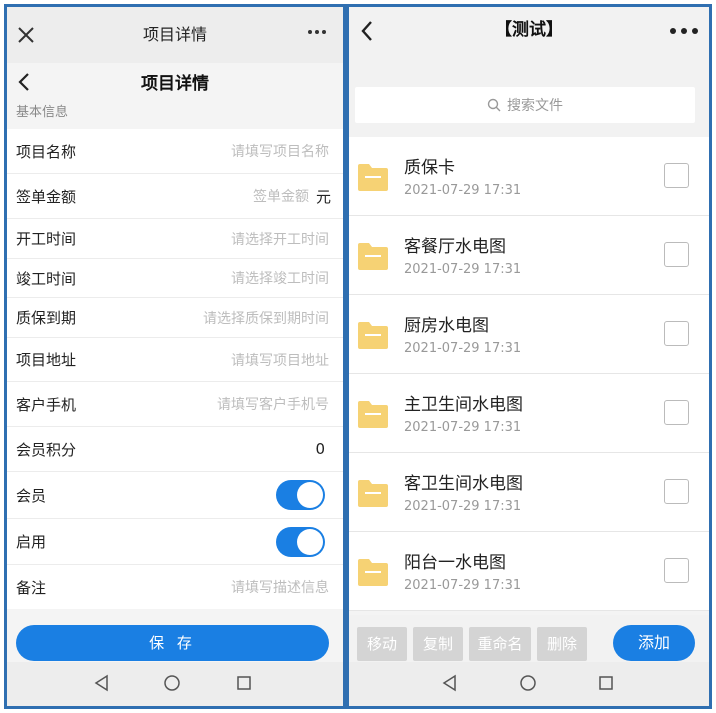  I want to click on field-member-points: 会员积分 0, so click(175, 449).